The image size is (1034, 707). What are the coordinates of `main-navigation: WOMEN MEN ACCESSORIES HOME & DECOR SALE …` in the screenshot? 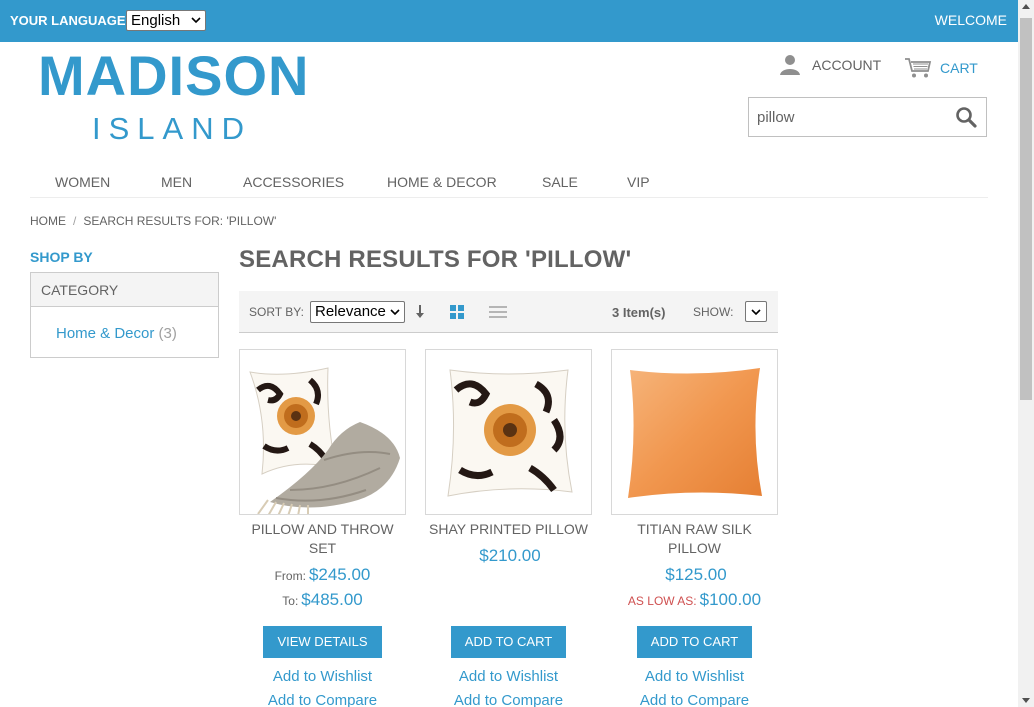 It's located at (509, 182).